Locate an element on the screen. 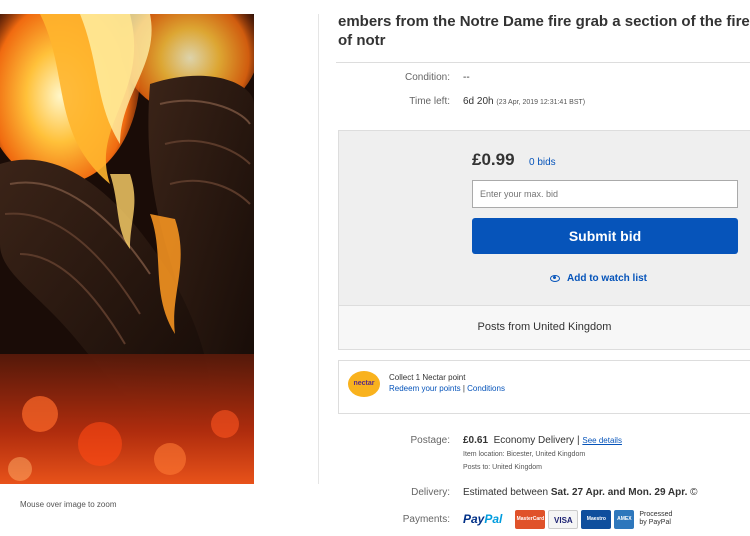  payments-label: Payments: is located at coordinates (426, 519).